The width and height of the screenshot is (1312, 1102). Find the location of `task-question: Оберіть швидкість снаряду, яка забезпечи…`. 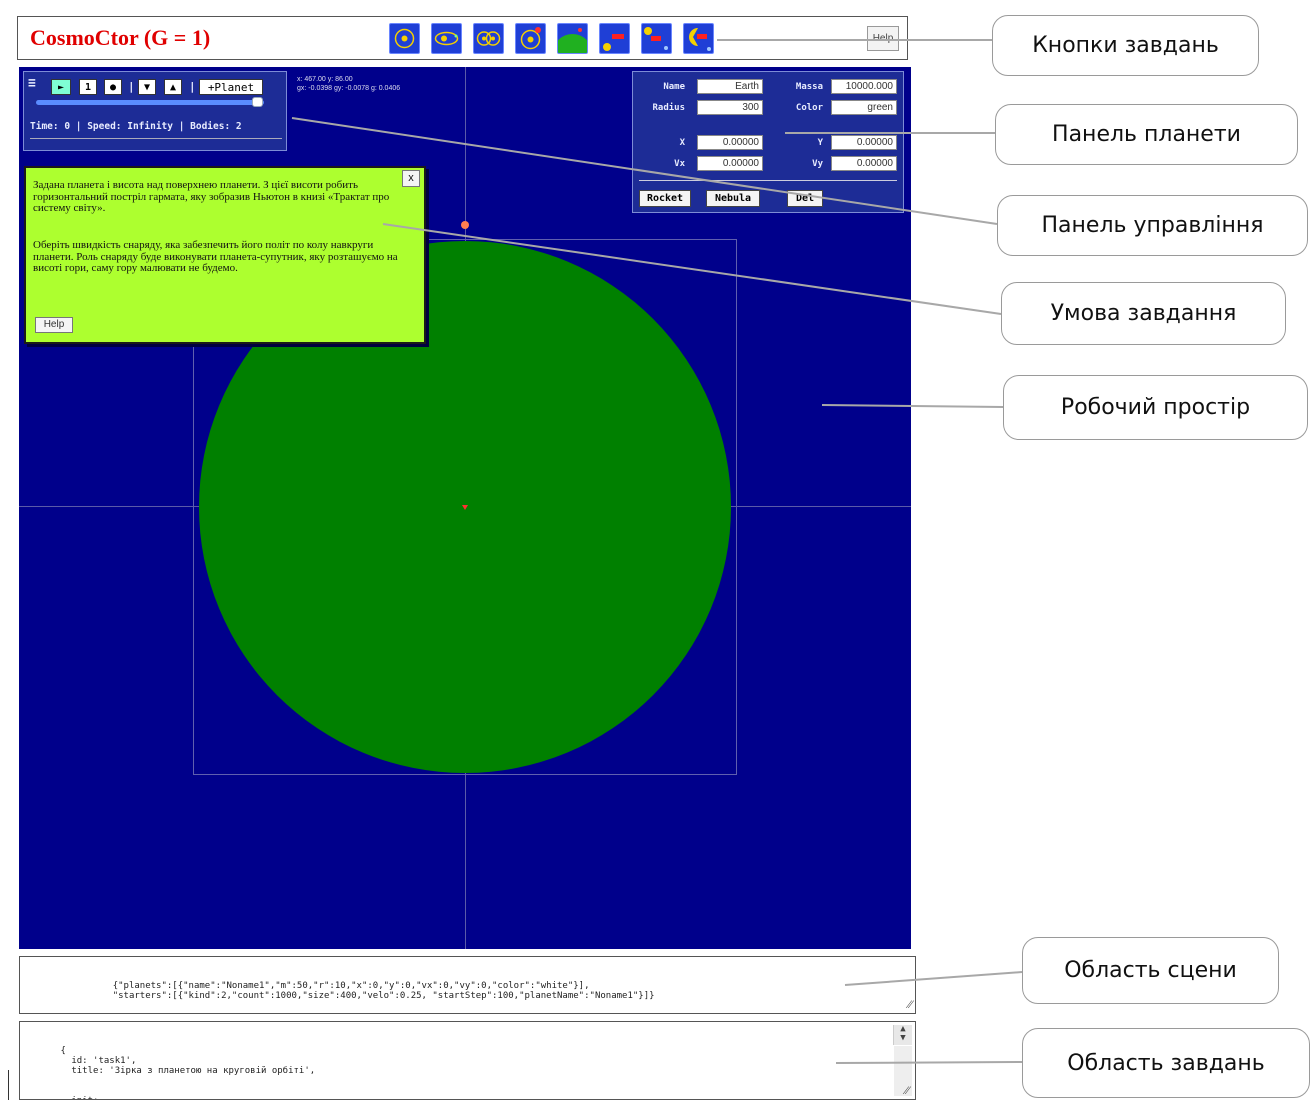

task-question: Оберіть швидкість снаряду, яка забезпечи… is located at coordinates (215, 256).